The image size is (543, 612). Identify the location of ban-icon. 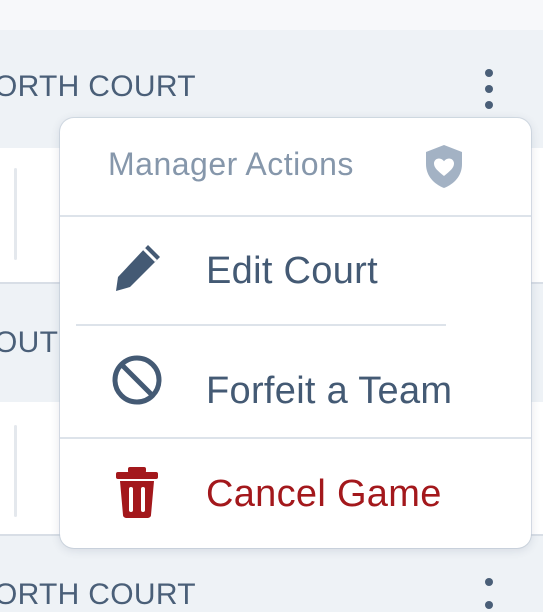
(137, 380).